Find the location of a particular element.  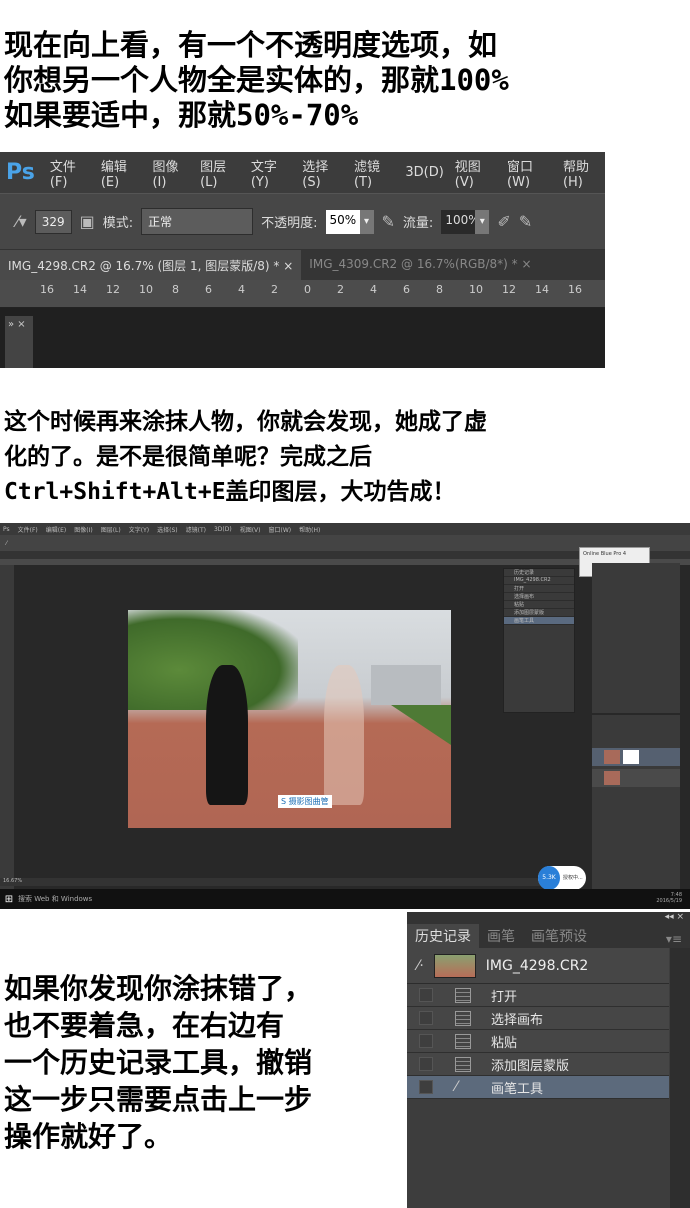

status-bar: 16.67% is located at coordinates (290, 882).